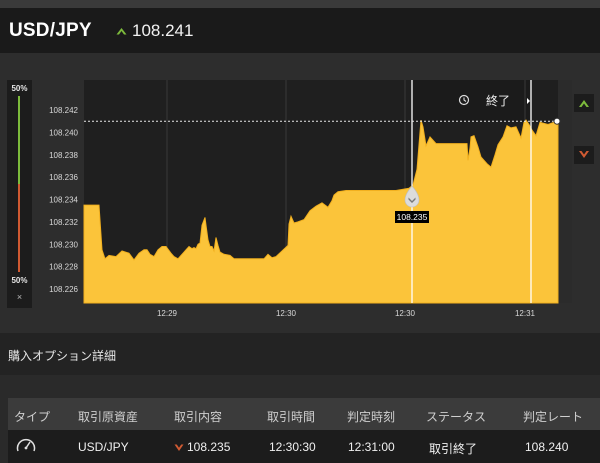 Image resolution: width=600 pixels, height=463 pixels. I want to click on column-header-judge-rate: 判定レート, so click(553, 417).